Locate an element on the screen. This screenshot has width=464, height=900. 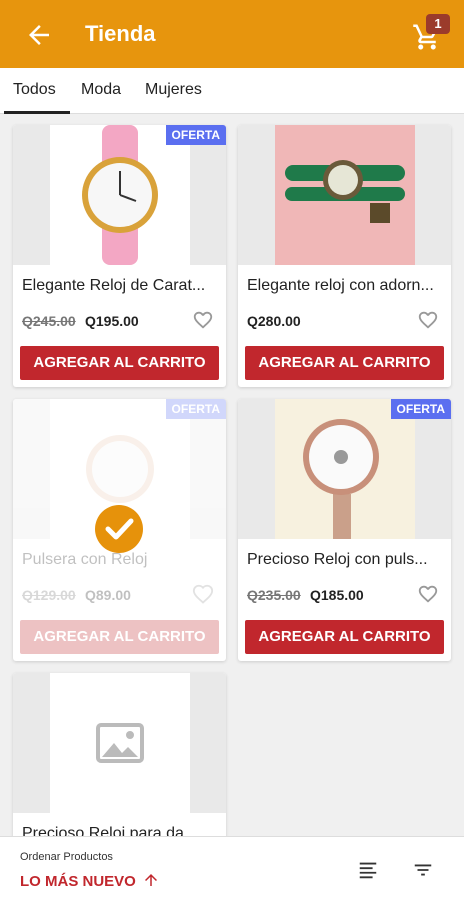
back-arrow-icon is located at coordinates (39, 35).